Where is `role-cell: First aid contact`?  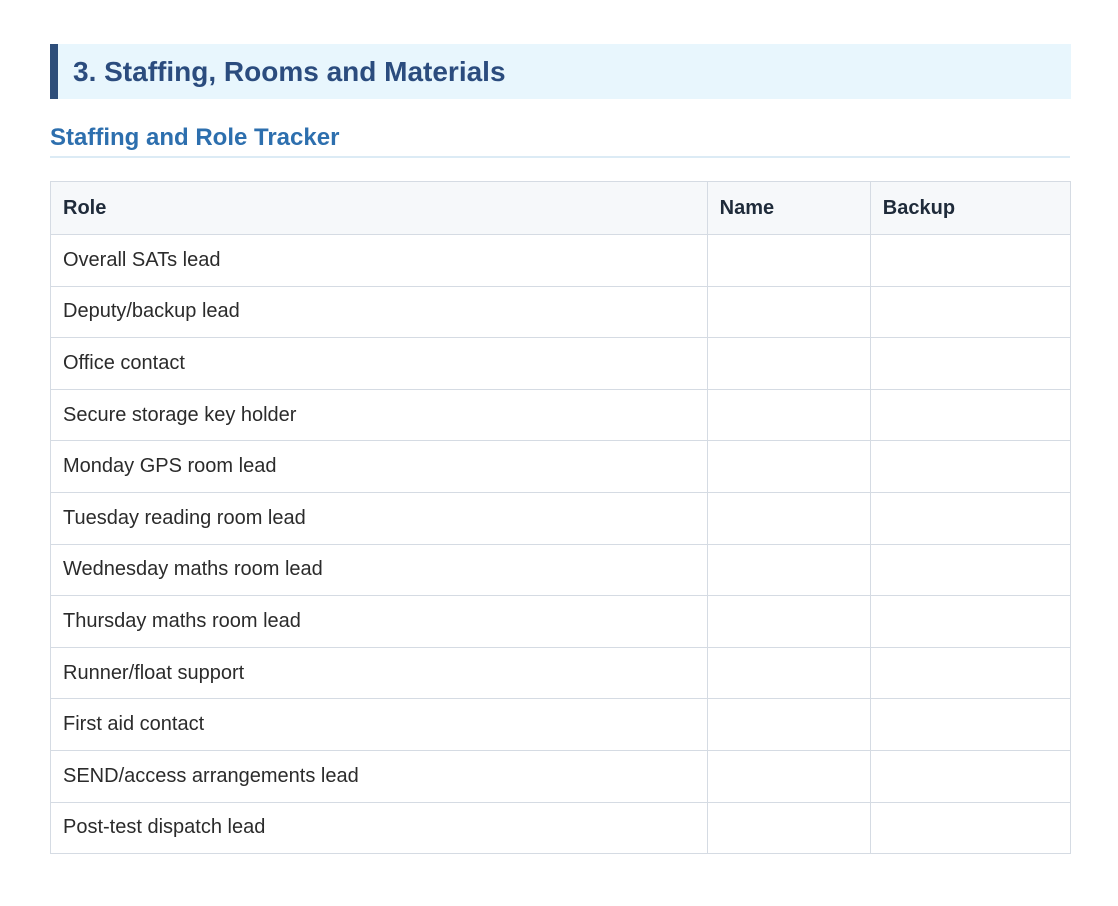 role-cell: First aid contact is located at coordinates (379, 724).